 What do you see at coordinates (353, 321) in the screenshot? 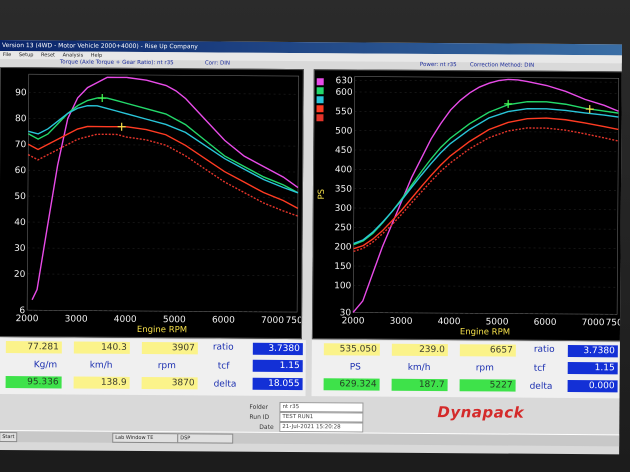
I see `x-tick-label: 2000` at bounding box center [353, 321].